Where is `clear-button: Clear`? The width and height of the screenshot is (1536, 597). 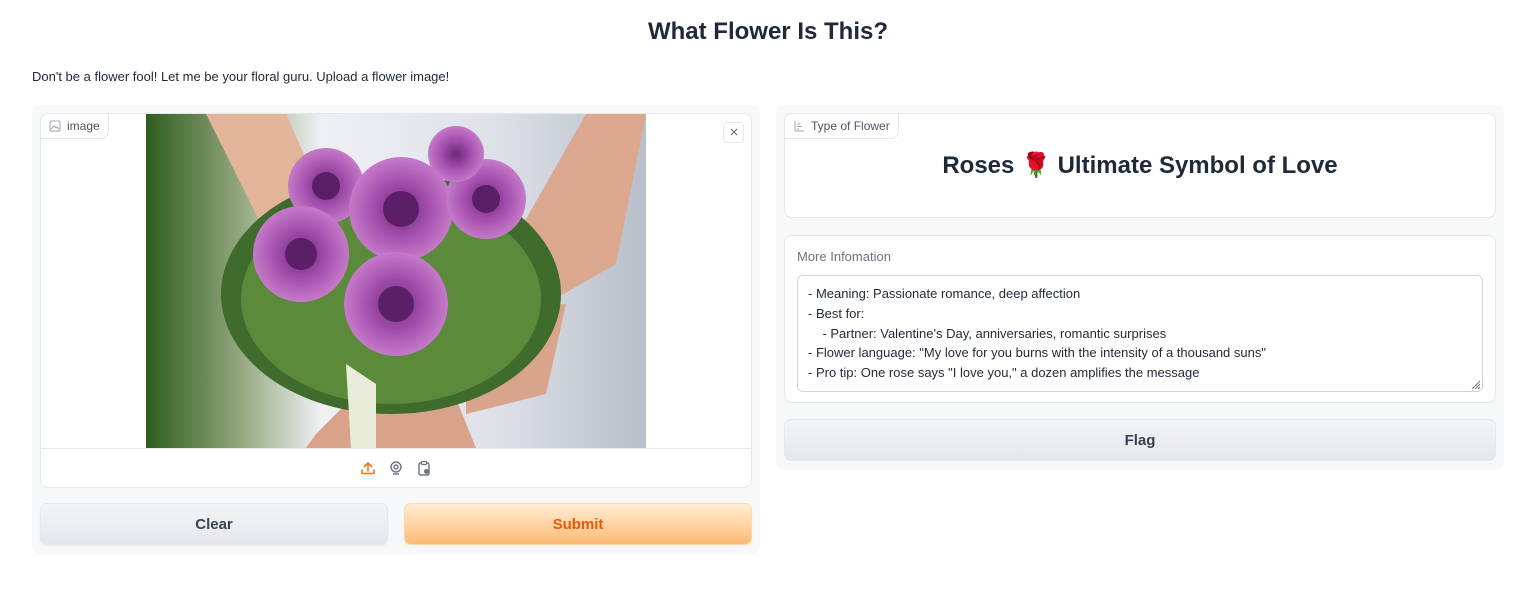
clear-button: Clear is located at coordinates (214, 524).